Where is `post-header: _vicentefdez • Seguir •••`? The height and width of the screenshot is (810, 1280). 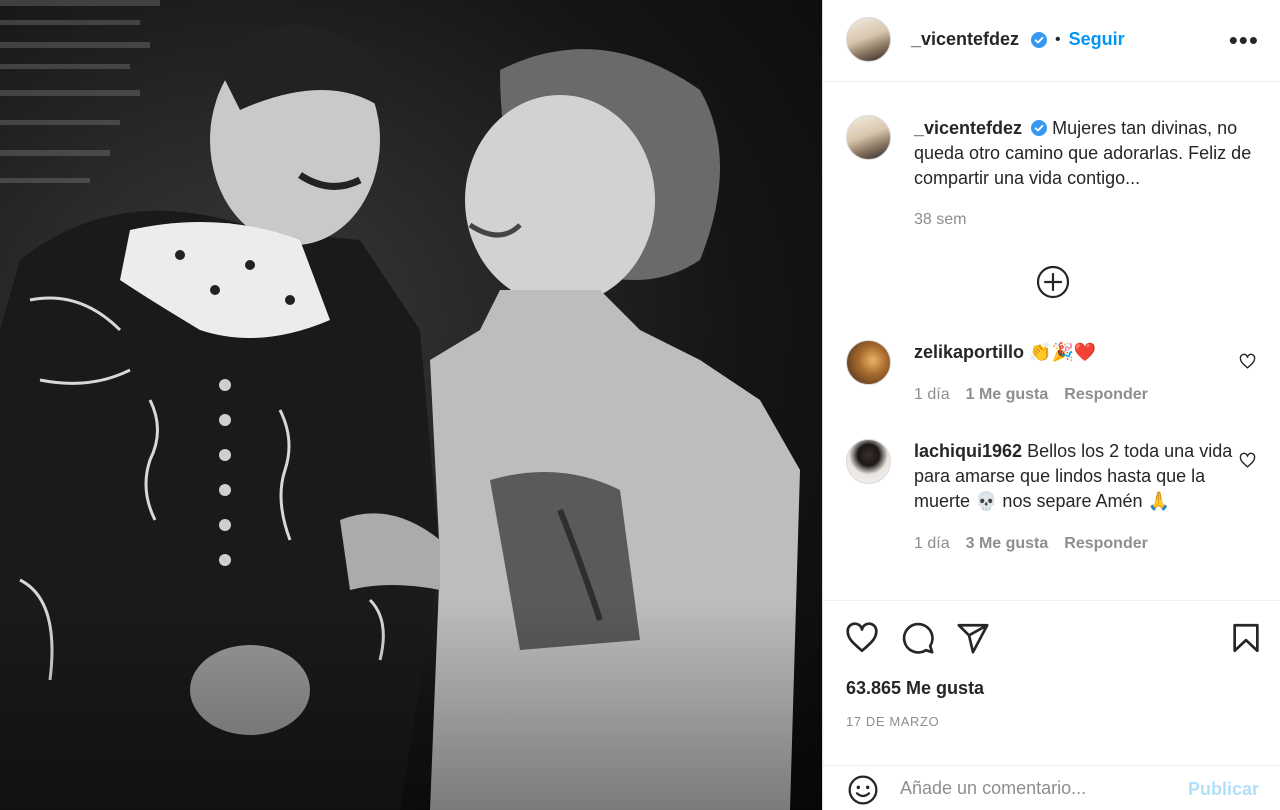 post-header: _vicentefdez • Seguir ••• is located at coordinates (1051, 41).